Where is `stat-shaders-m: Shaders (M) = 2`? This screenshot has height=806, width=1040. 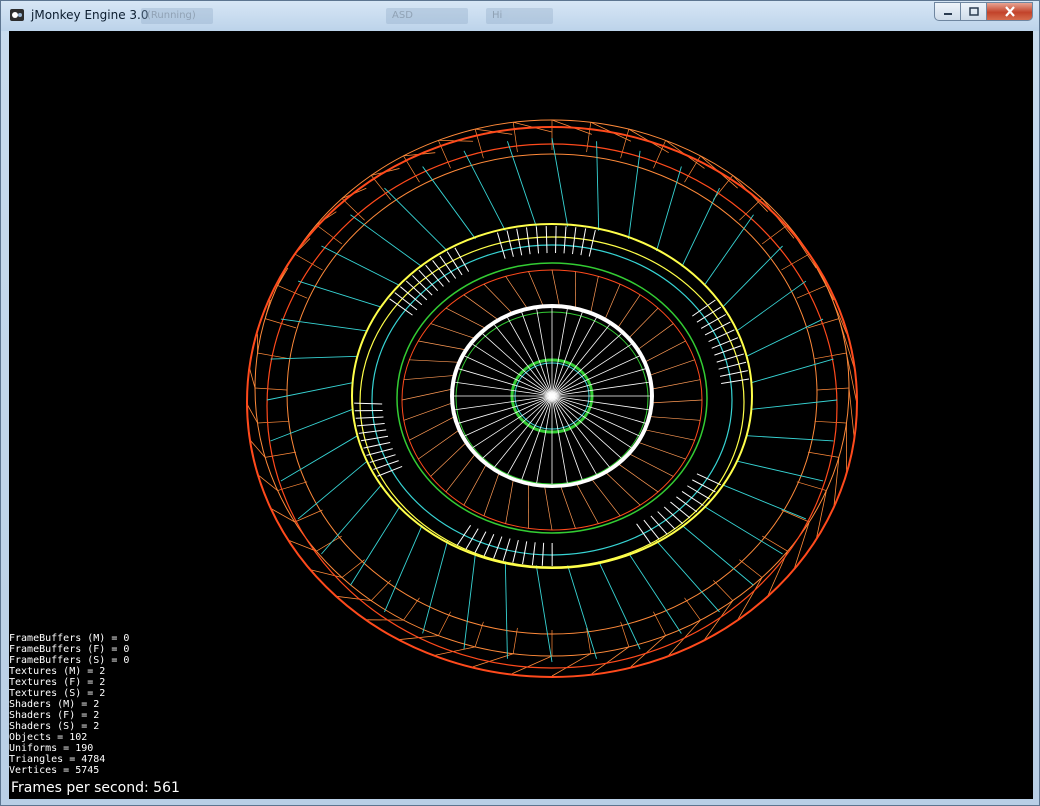
stat-shaders-m: Shaders (M) = 2 is located at coordinates (54, 704).